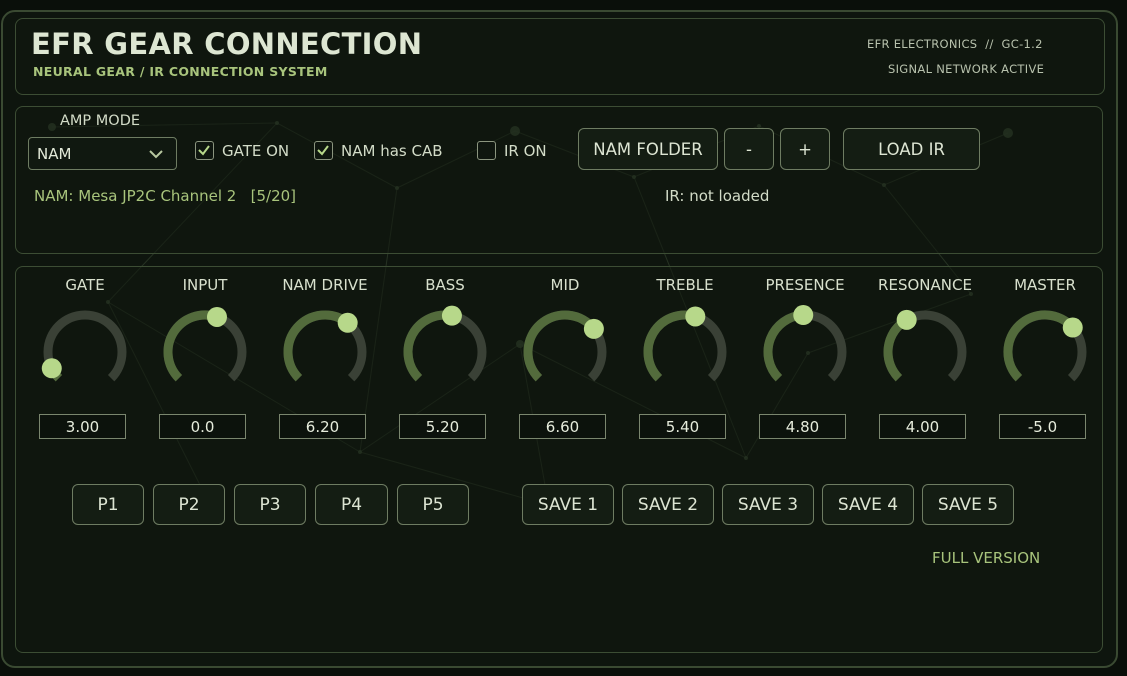 The image size is (1127, 676). I want to click on vendor-version: EFR ELECTRONICS // GC-1.2, so click(955, 44).